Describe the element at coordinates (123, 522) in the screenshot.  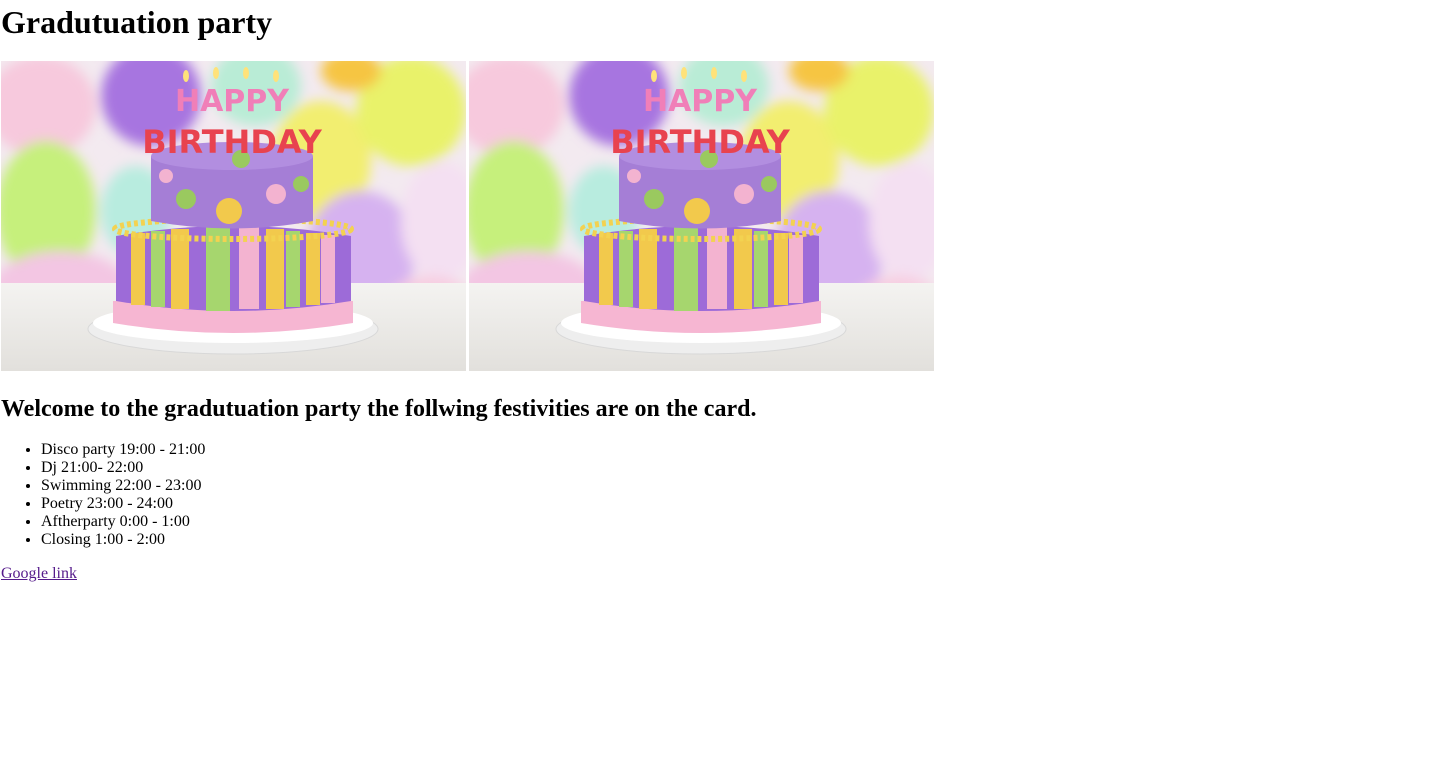
I see `list-item: Aftherparty 0:00 - 1:00` at that location.